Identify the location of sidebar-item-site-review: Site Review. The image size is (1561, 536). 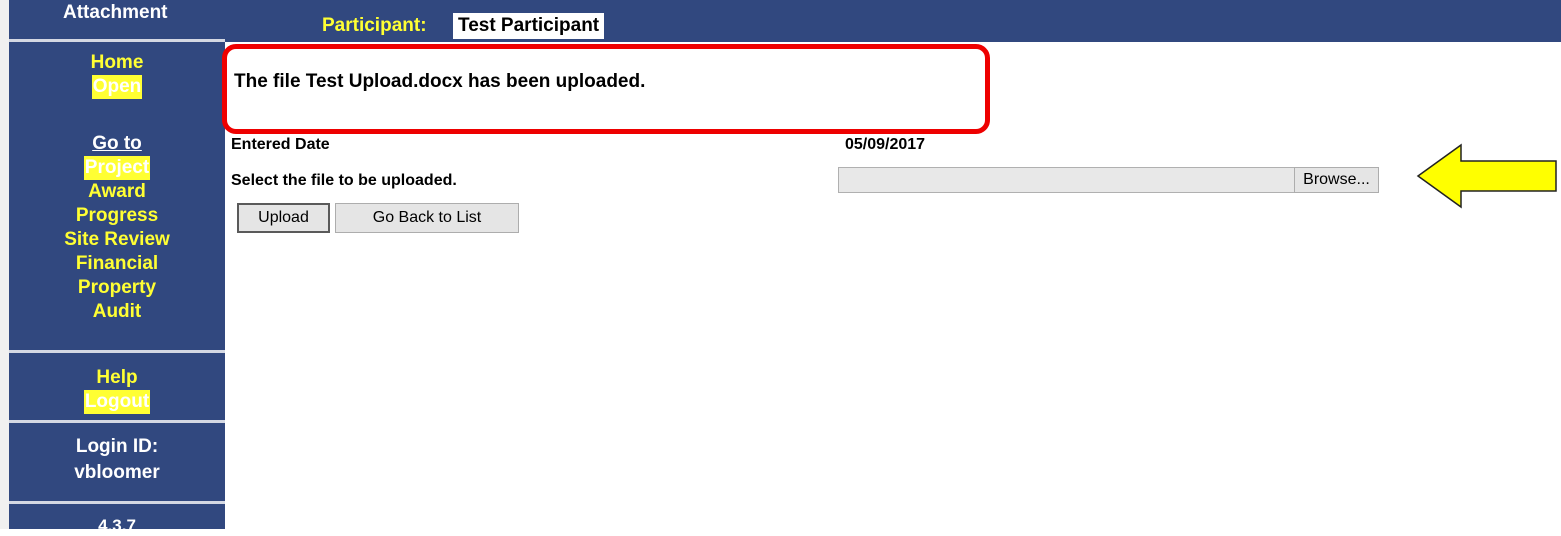
(117, 240).